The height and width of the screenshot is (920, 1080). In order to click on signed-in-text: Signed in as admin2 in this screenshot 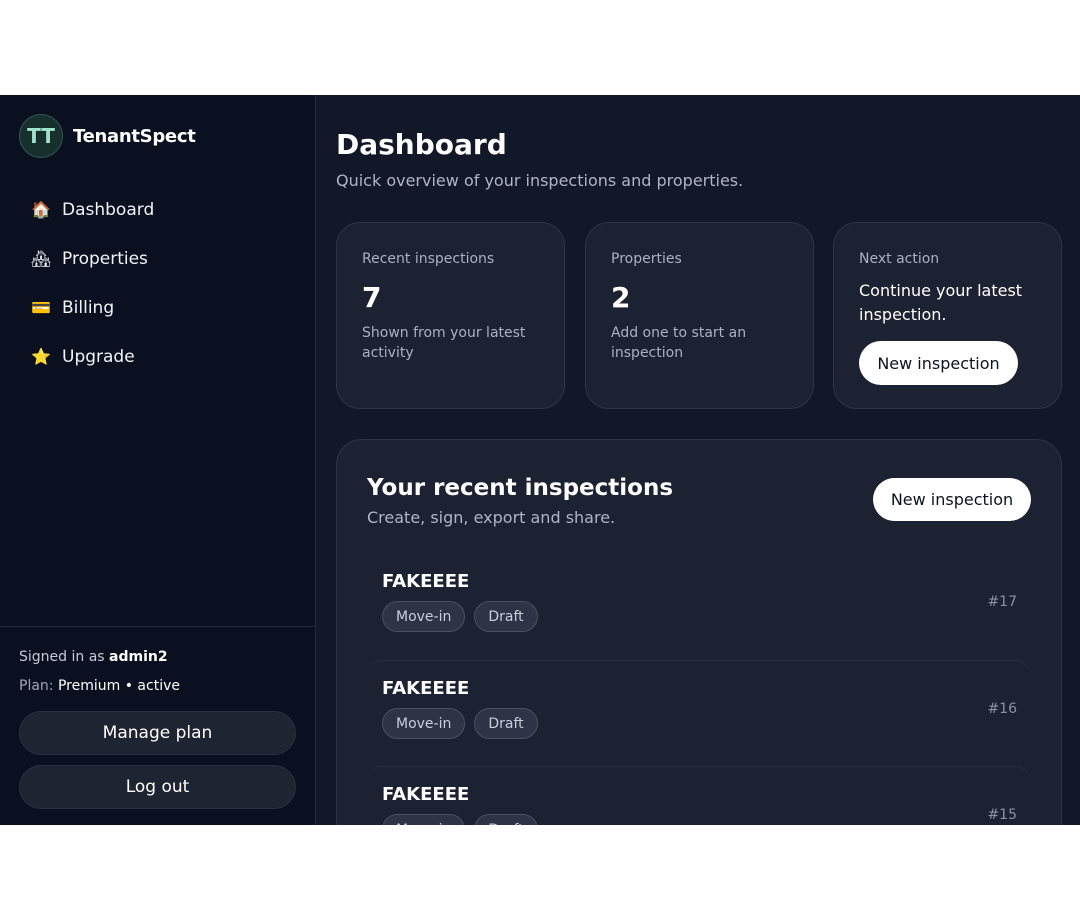, I will do `click(93, 657)`.